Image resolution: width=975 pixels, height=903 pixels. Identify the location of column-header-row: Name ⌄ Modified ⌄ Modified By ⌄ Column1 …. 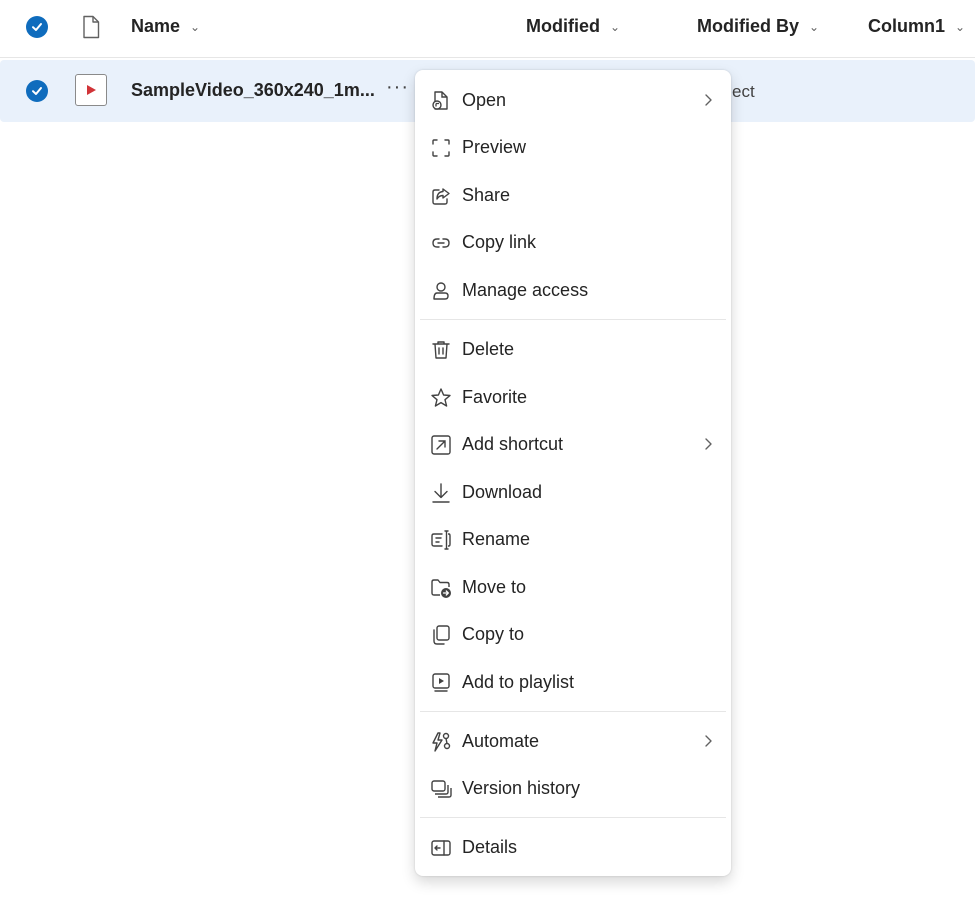
(487, 29).